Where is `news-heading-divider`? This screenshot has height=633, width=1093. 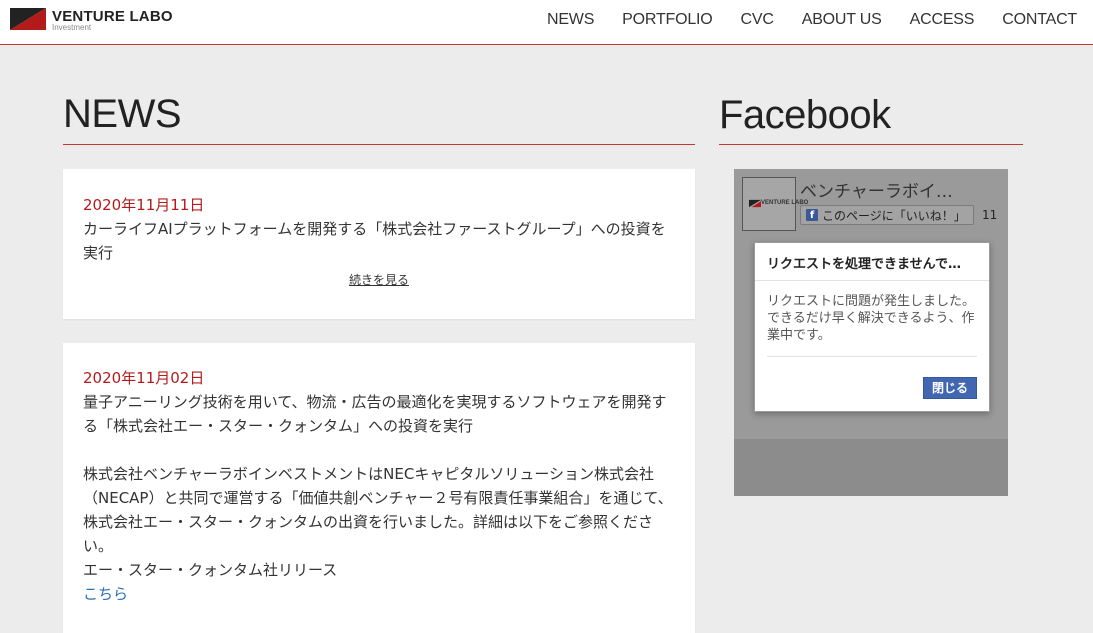
news-heading-divider is located at coordinates (379, 144).